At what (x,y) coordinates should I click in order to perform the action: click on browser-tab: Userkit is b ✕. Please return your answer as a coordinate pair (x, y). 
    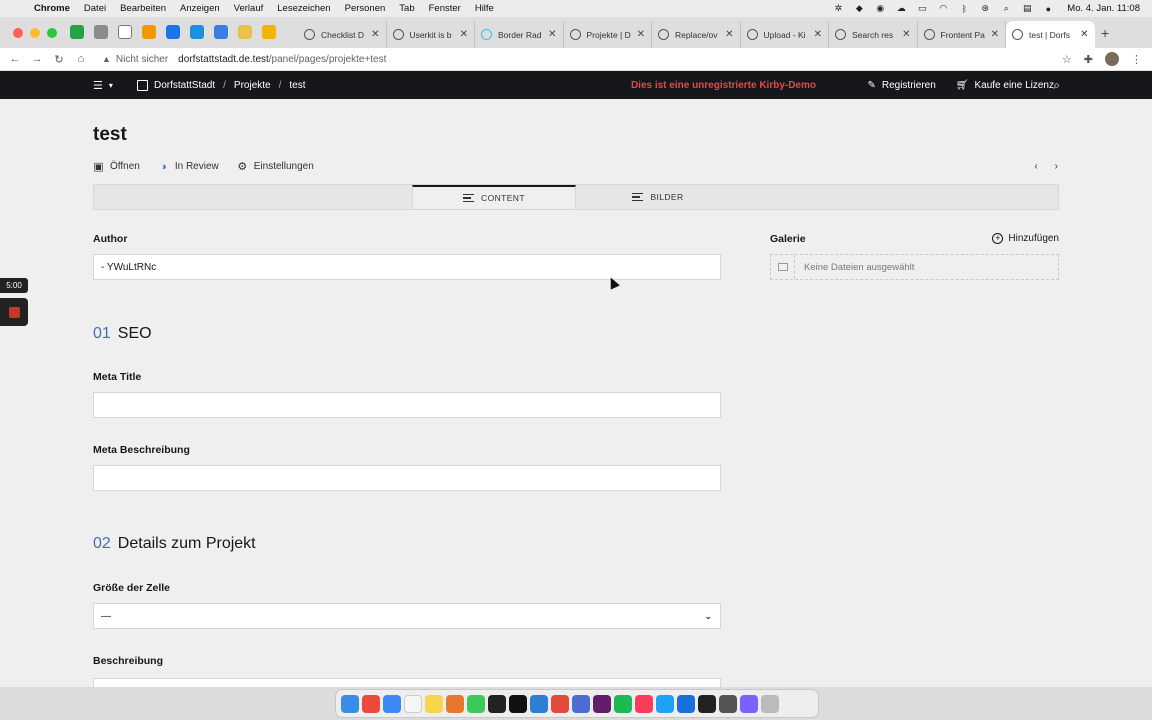
    Looking at the image, I should click on (431, 34).